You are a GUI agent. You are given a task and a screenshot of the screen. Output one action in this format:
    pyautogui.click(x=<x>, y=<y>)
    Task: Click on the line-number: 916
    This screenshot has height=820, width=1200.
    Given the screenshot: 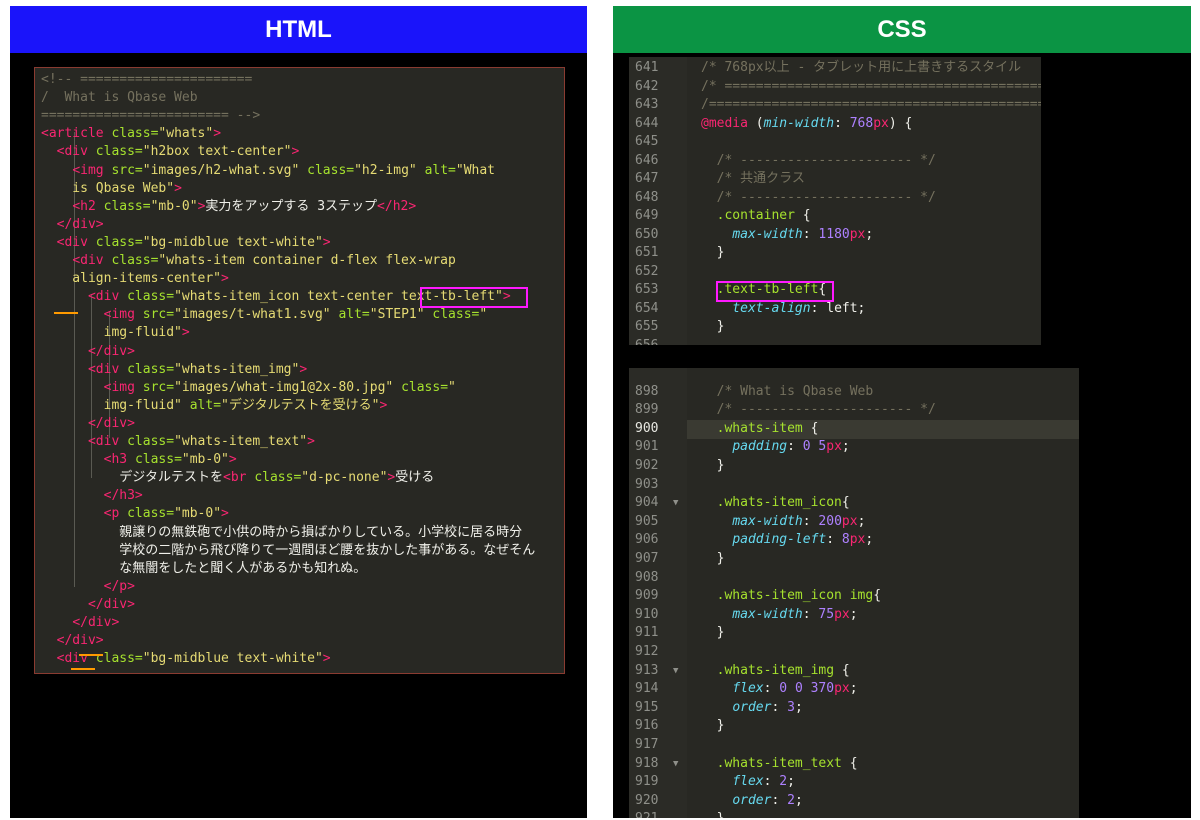 What is the action you would take?
    pyautogui.click(x=647, y=726)
    